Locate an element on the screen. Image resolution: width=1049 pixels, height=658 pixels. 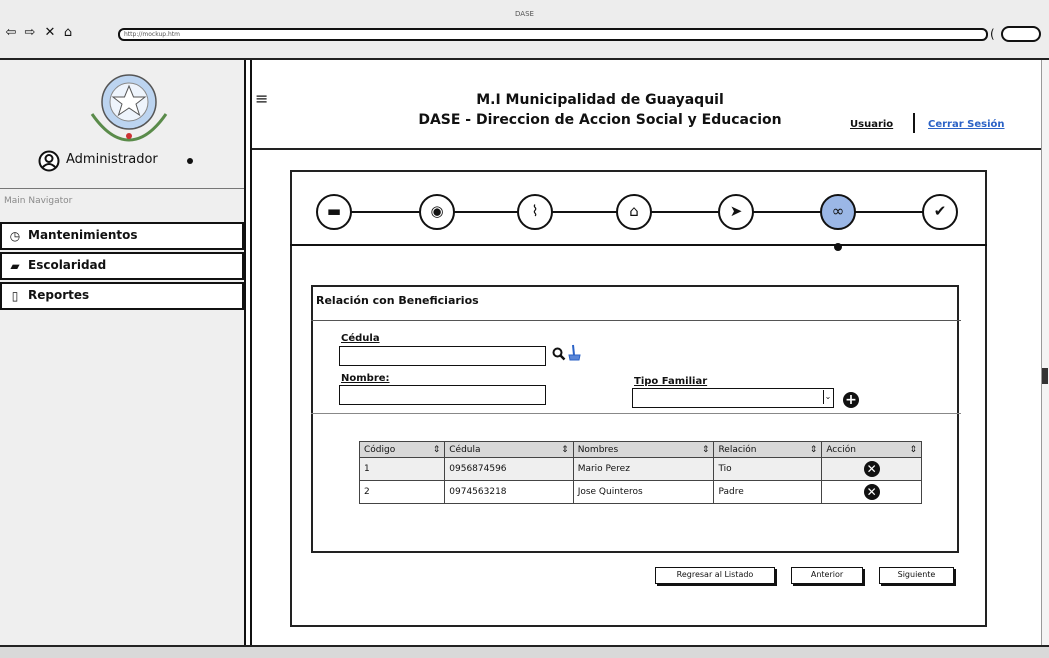
paperclip-icon: ⌇ is located at coordinates (535, 211).